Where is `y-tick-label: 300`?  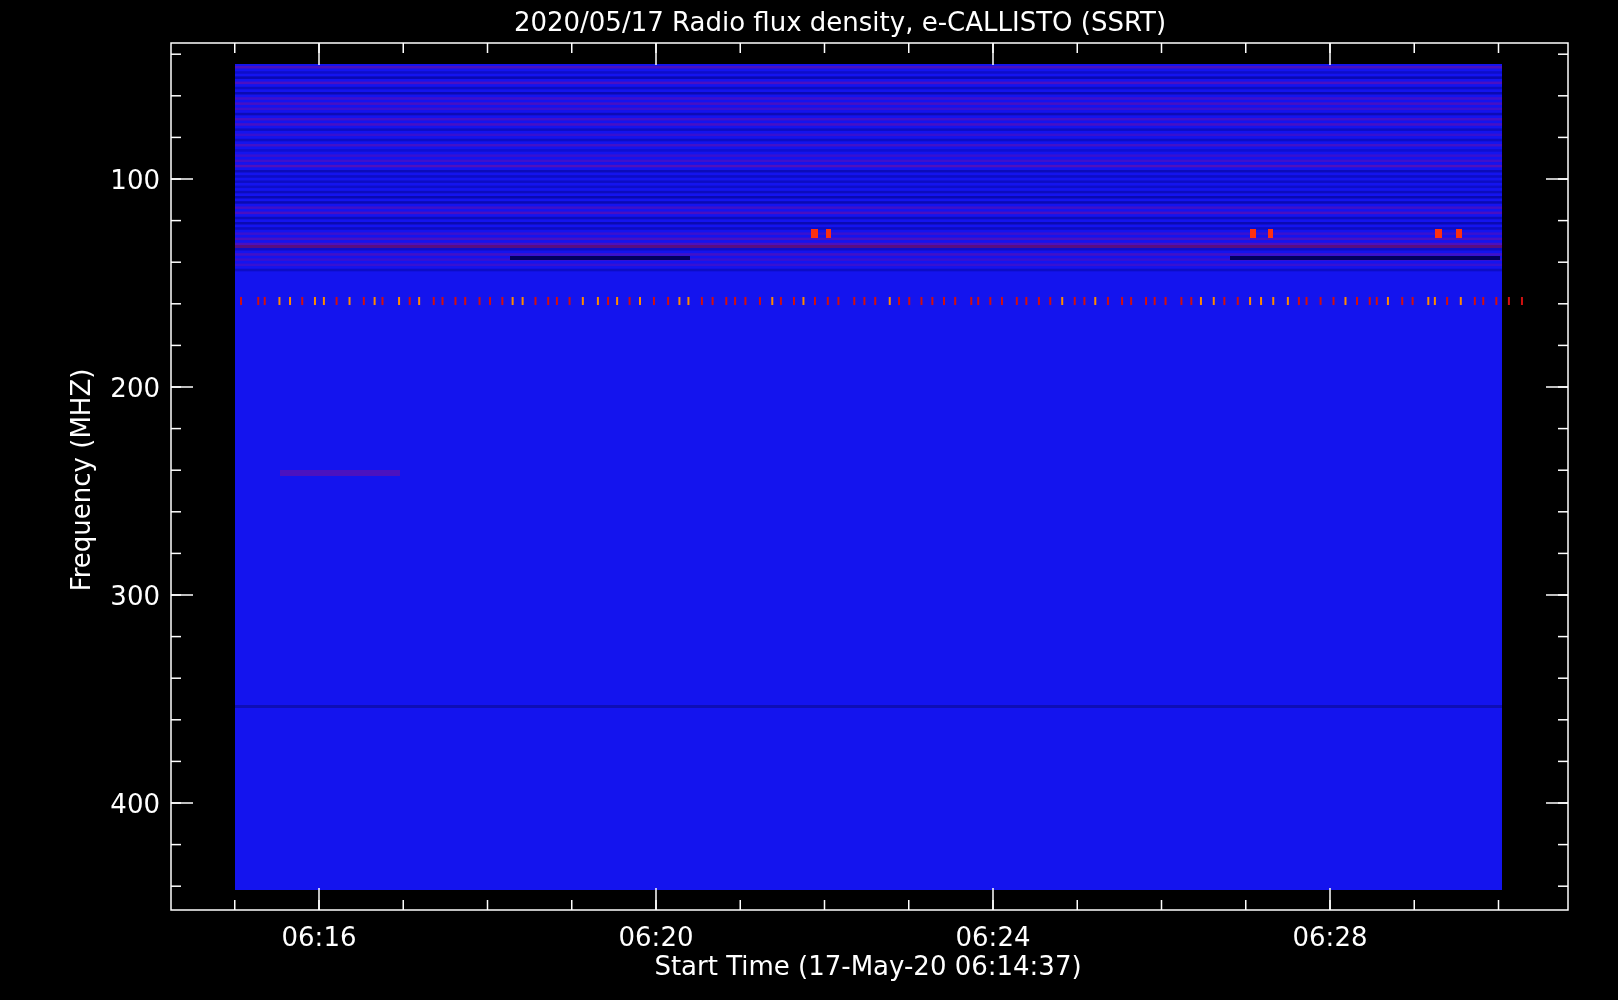 y-tick-label: 300 is located at coordinates (135, 596).